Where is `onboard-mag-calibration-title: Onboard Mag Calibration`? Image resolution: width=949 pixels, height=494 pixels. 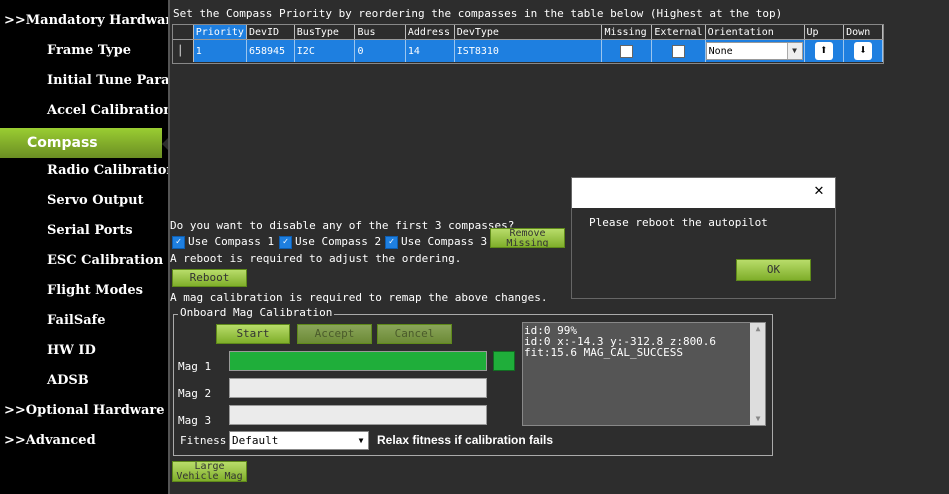
onboard-mag-calibration-title: Onboard Mag Calibration is located at coordinates (256, 312).